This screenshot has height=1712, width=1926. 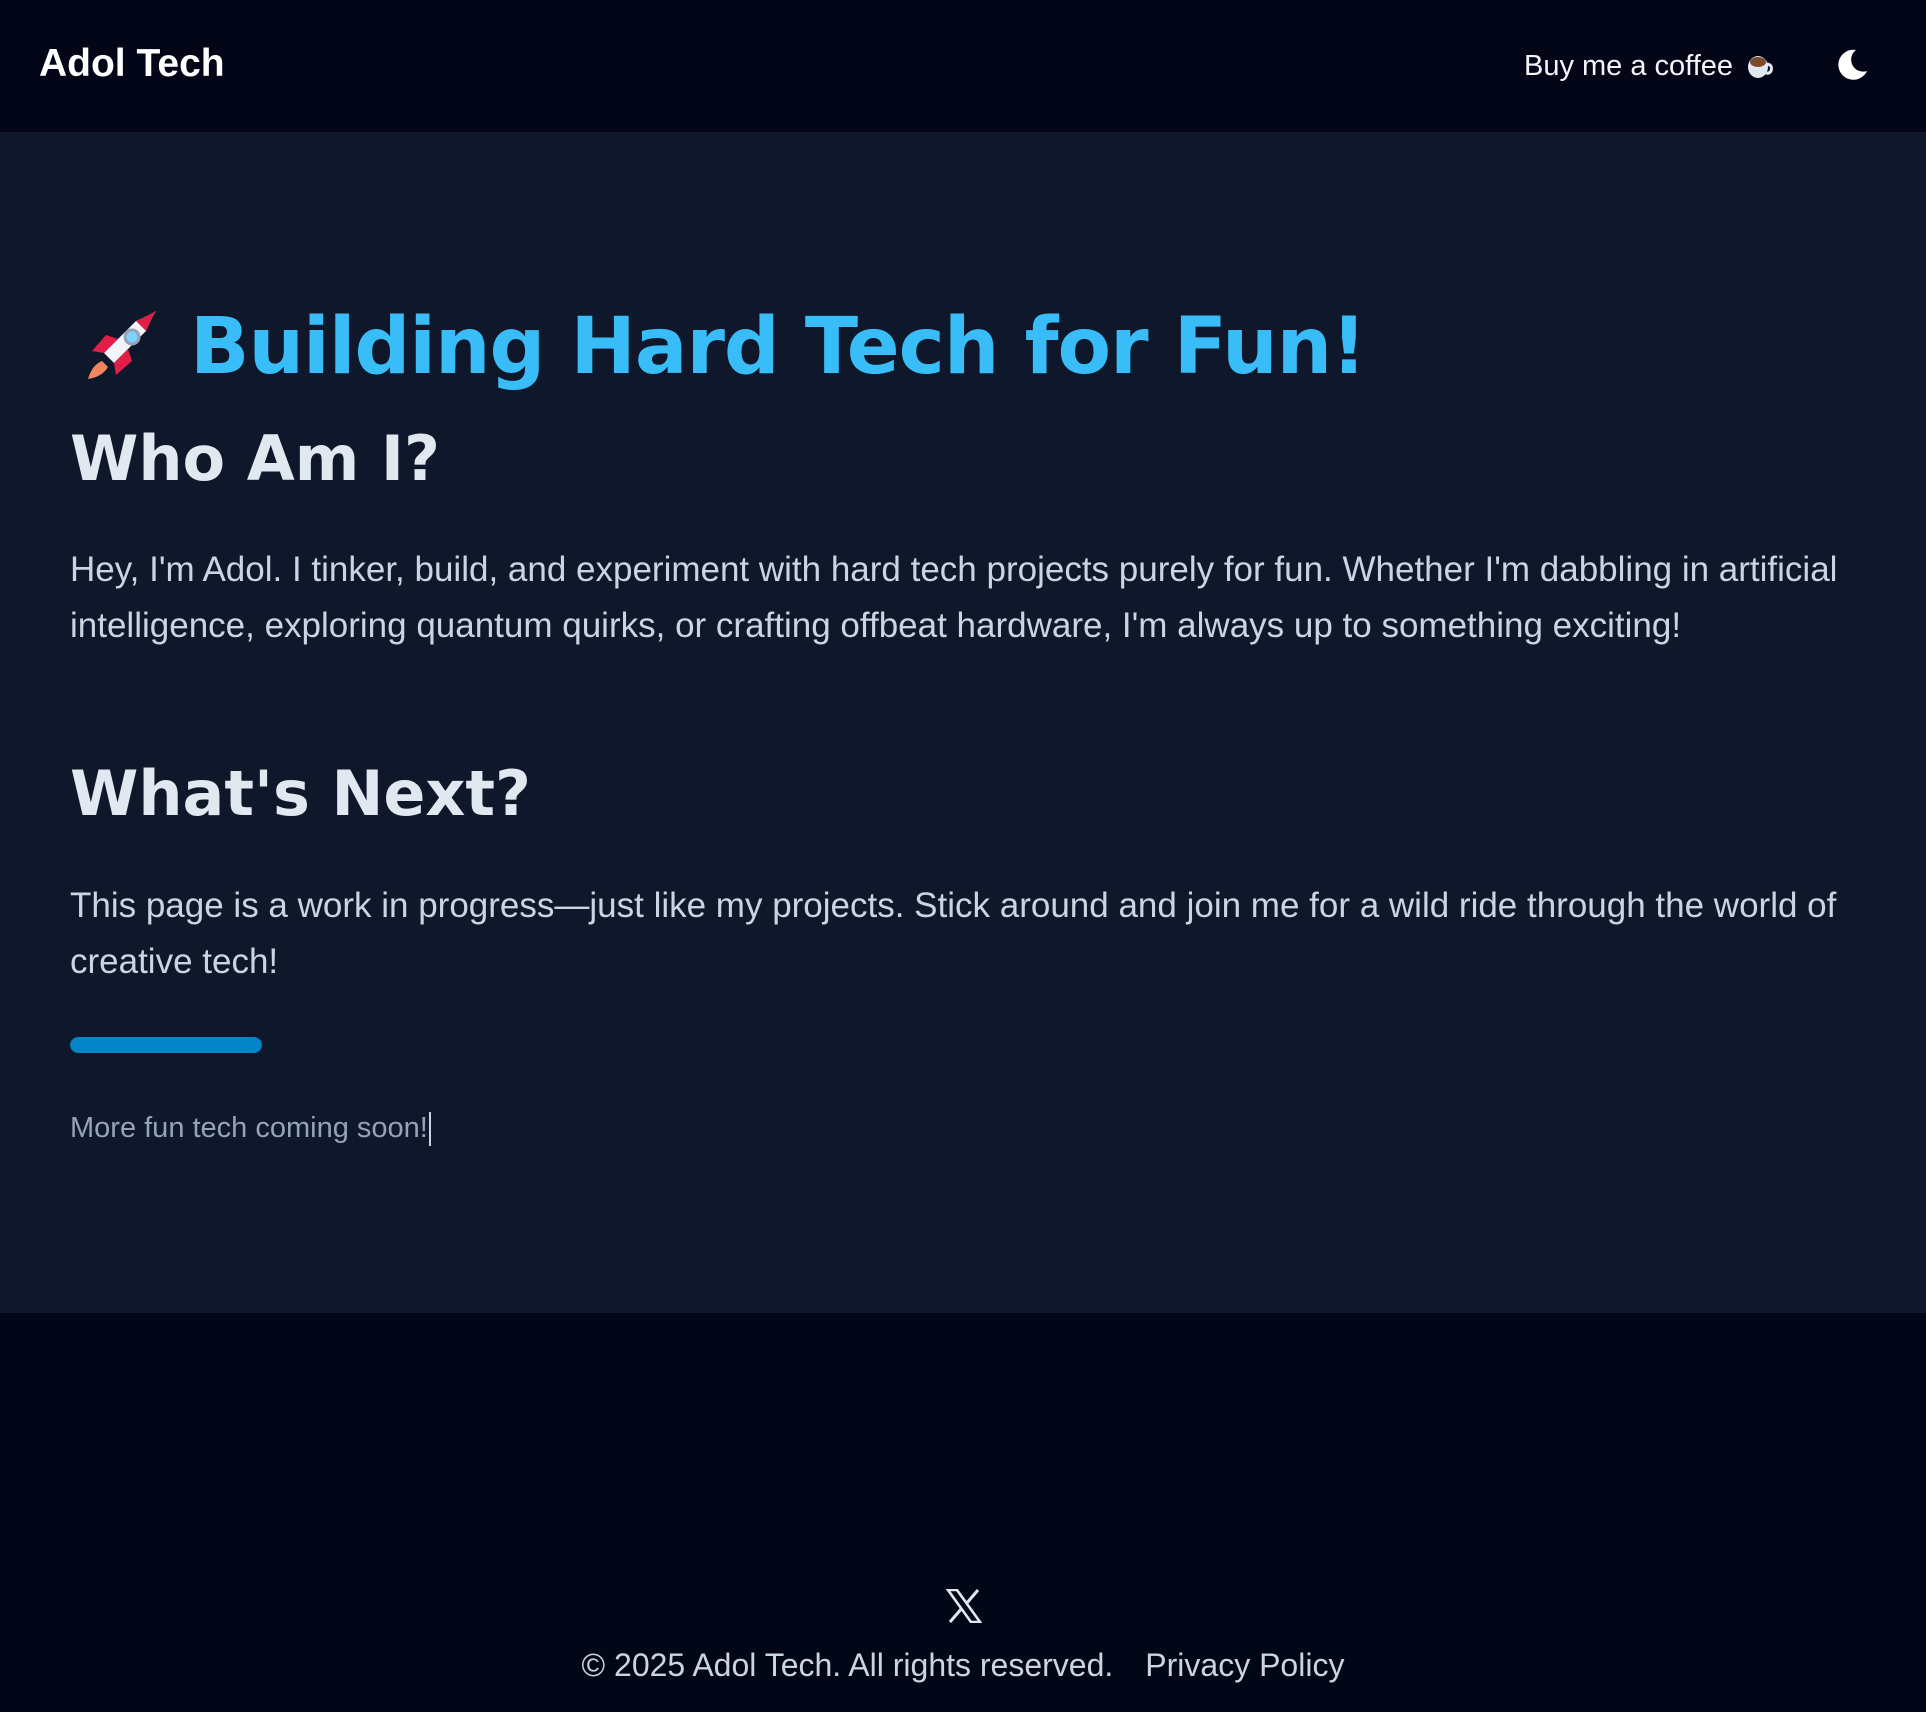 What do you see at coordinates (847, 1665) in the screenshot?
I see `copyright-text: © 2025 Adol Tech. All rights reserved.` at bounding box center [847, 1665].